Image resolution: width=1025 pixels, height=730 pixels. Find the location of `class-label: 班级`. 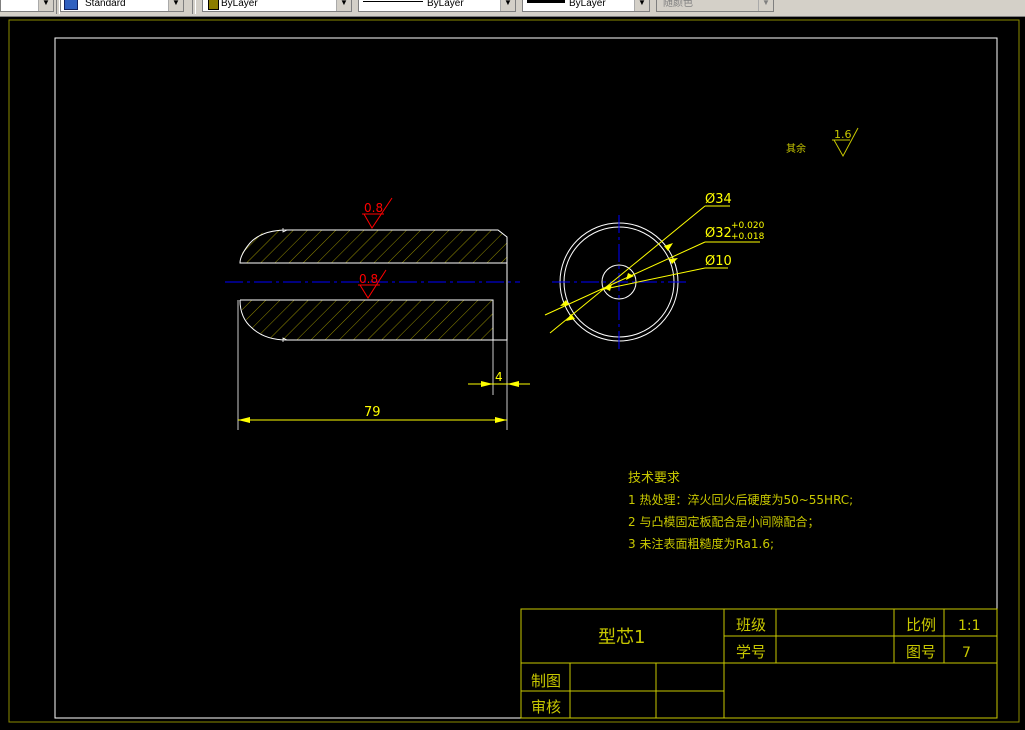

class-label: 班级 is located at coordinates (751, 625).